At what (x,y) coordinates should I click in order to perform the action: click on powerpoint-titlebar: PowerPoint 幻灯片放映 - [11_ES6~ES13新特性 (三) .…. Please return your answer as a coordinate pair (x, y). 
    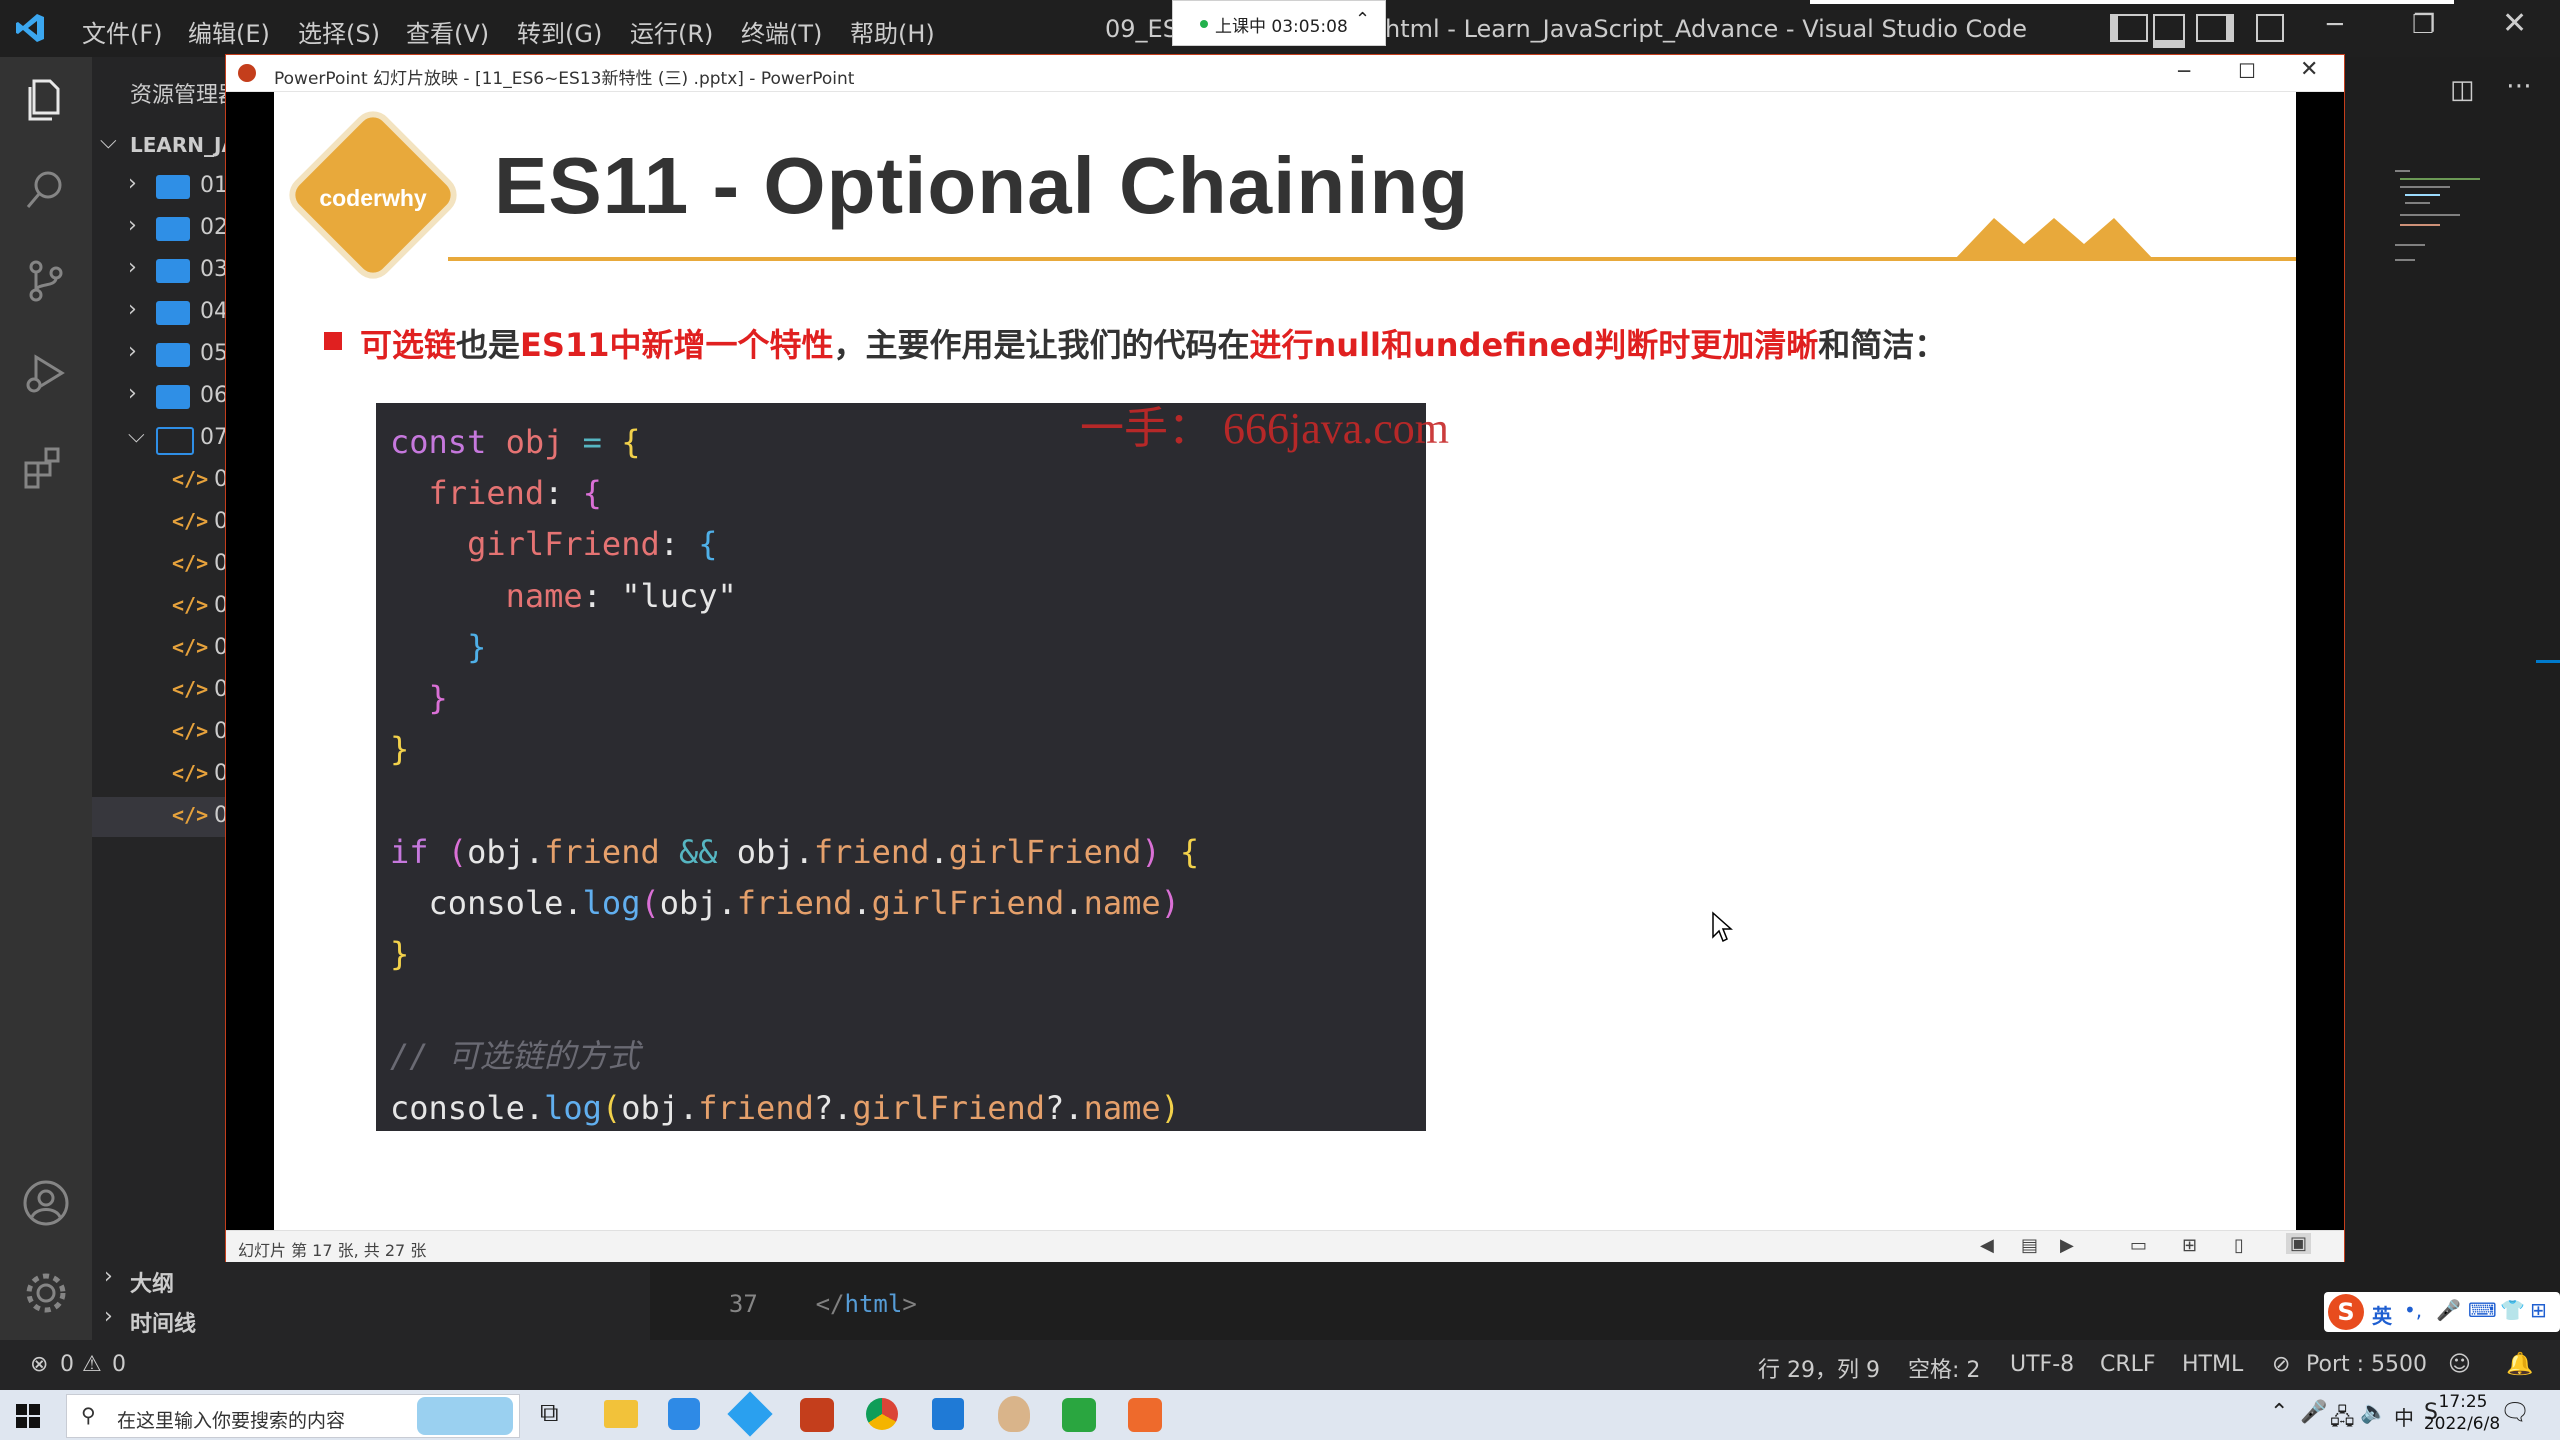
    Looking at the image, I should click on (1285, 73).